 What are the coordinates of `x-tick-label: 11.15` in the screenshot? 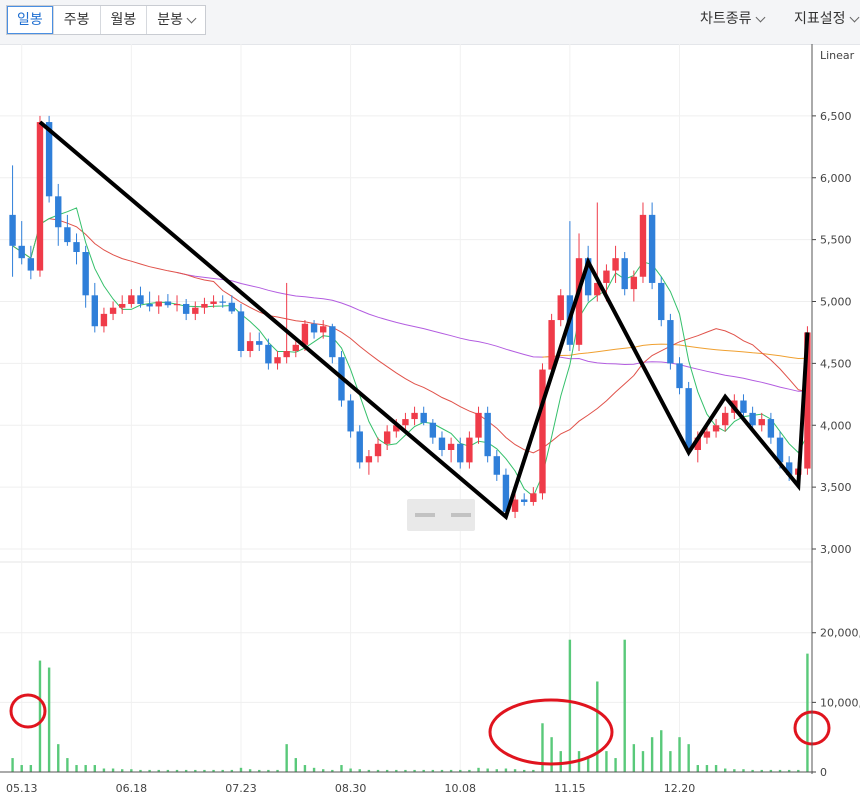 It's located at (570, 788).